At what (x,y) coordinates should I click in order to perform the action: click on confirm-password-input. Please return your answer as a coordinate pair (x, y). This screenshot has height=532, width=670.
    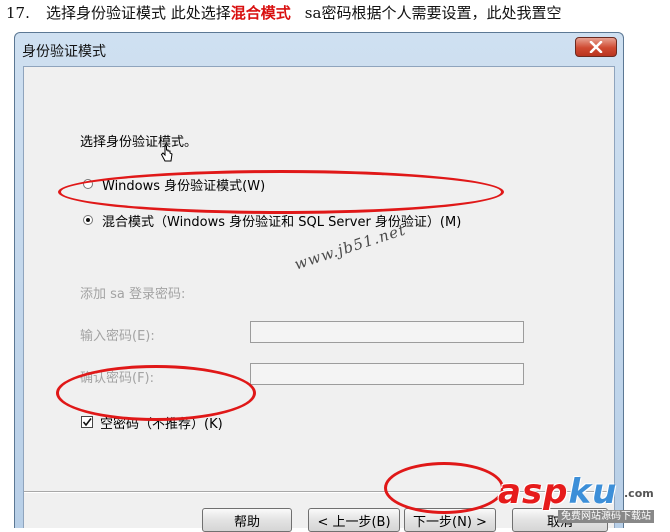
    Looking at the image, I should click on (387, 374).